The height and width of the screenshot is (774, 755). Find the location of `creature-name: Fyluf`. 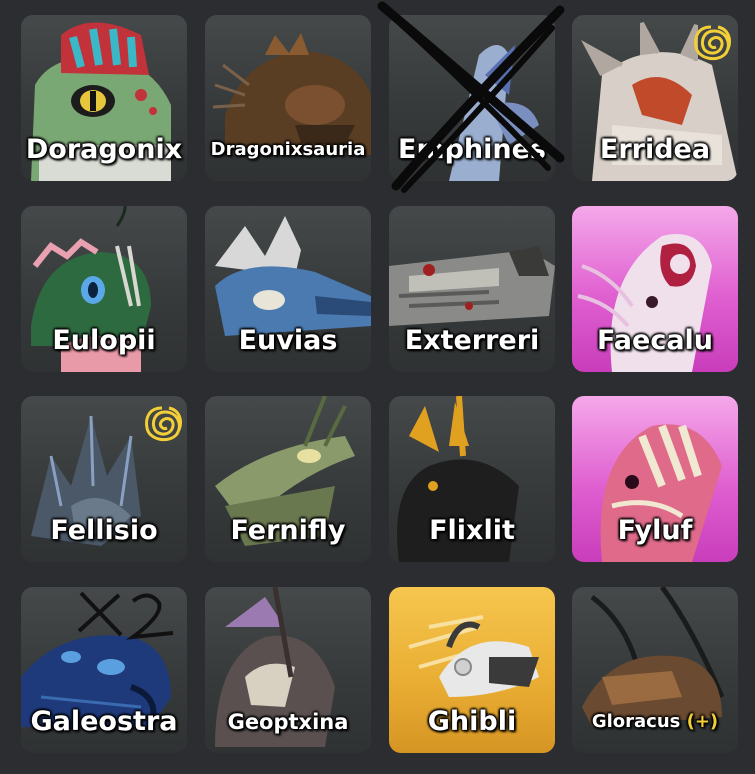

creature-name: Fyluf is located at coordinates (655, 530).